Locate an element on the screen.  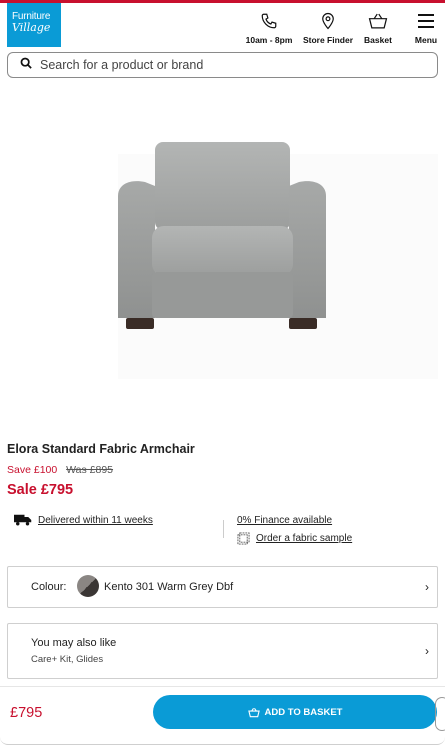
delivery-text: Delivered within 11 weeks is located at coordinates (95, 520).